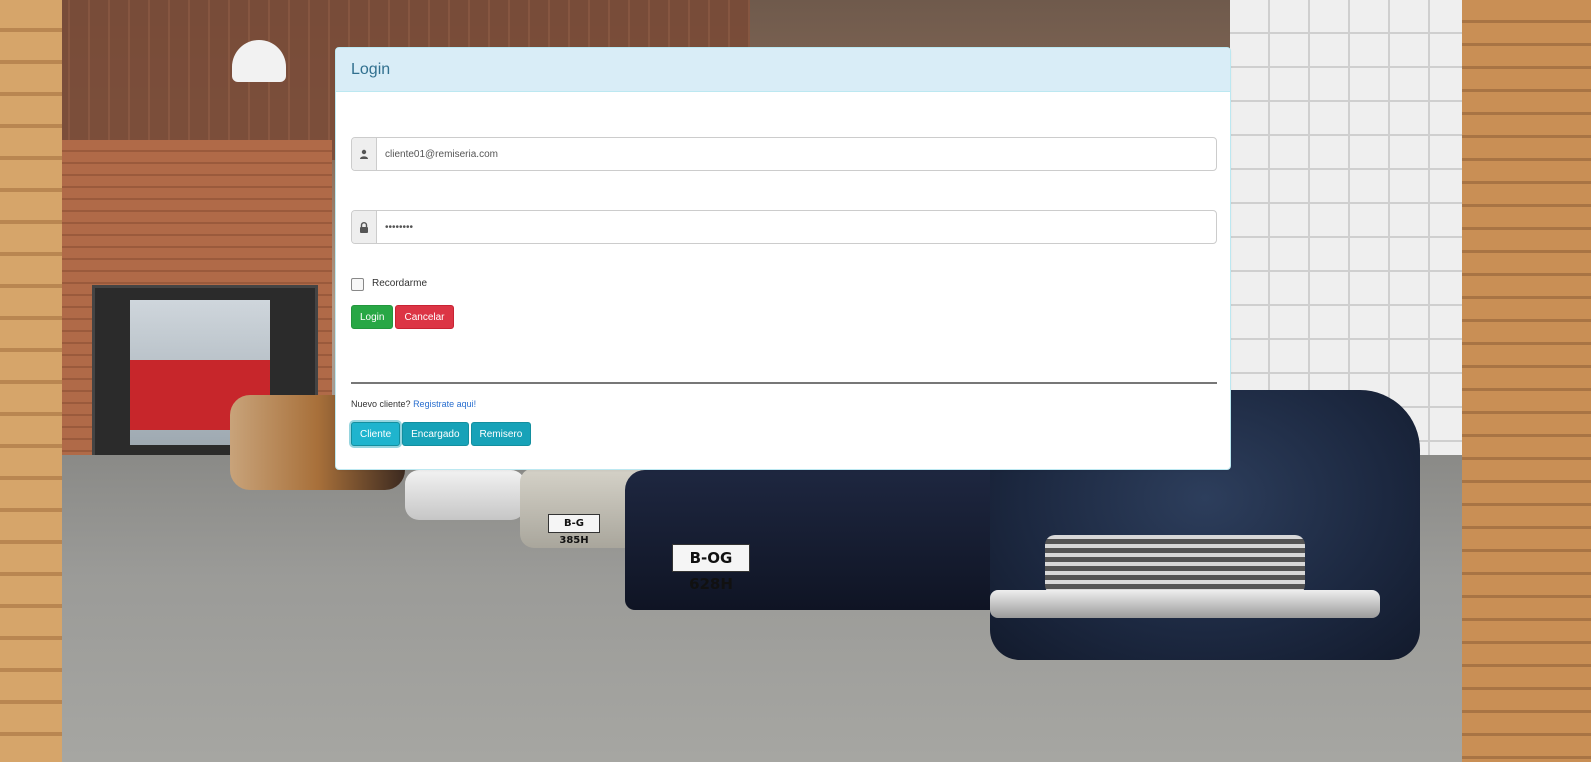 This screenshot has height=762, width=1591. I want to click on background-license-plate: B-OG 628H, so click(711, 568).